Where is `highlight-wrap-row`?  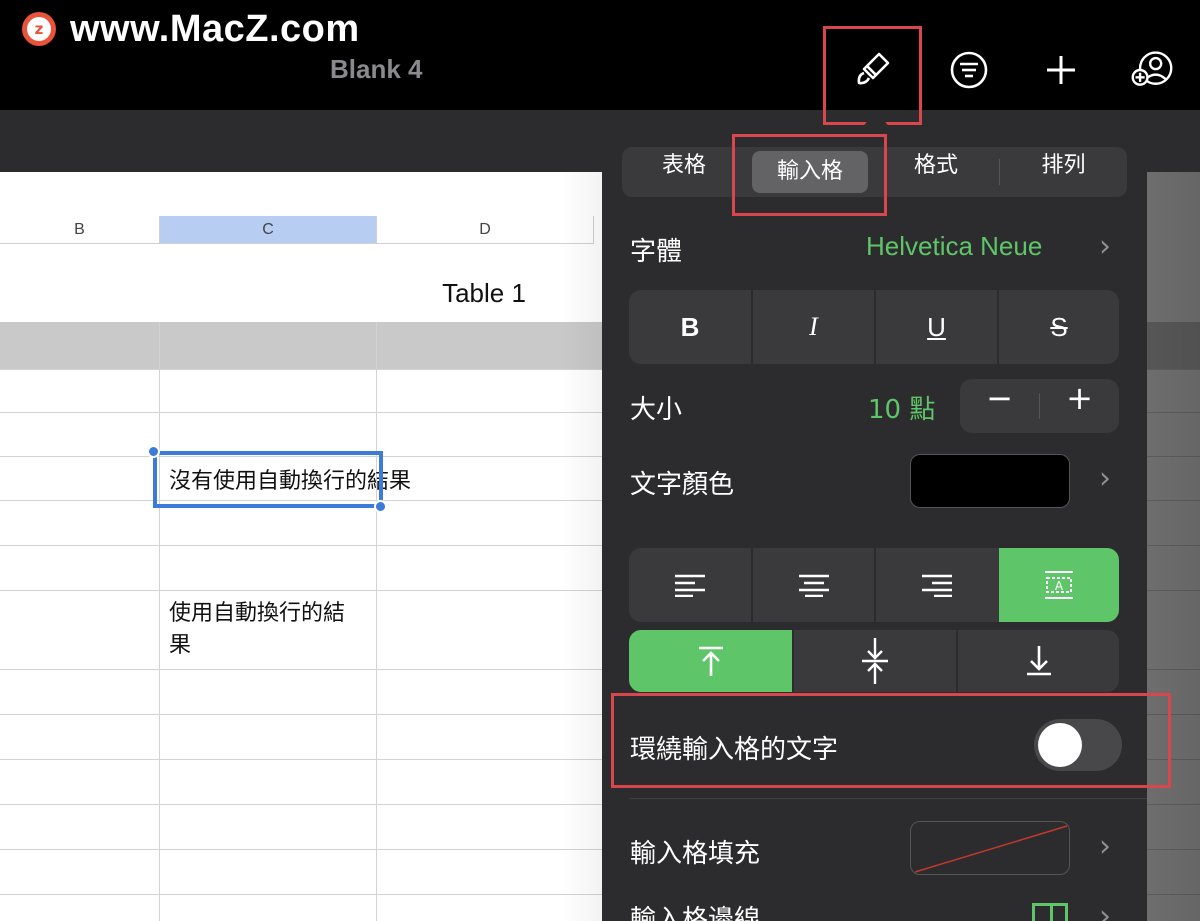
highlight-wrap-row is located at coordinates (891, 740).